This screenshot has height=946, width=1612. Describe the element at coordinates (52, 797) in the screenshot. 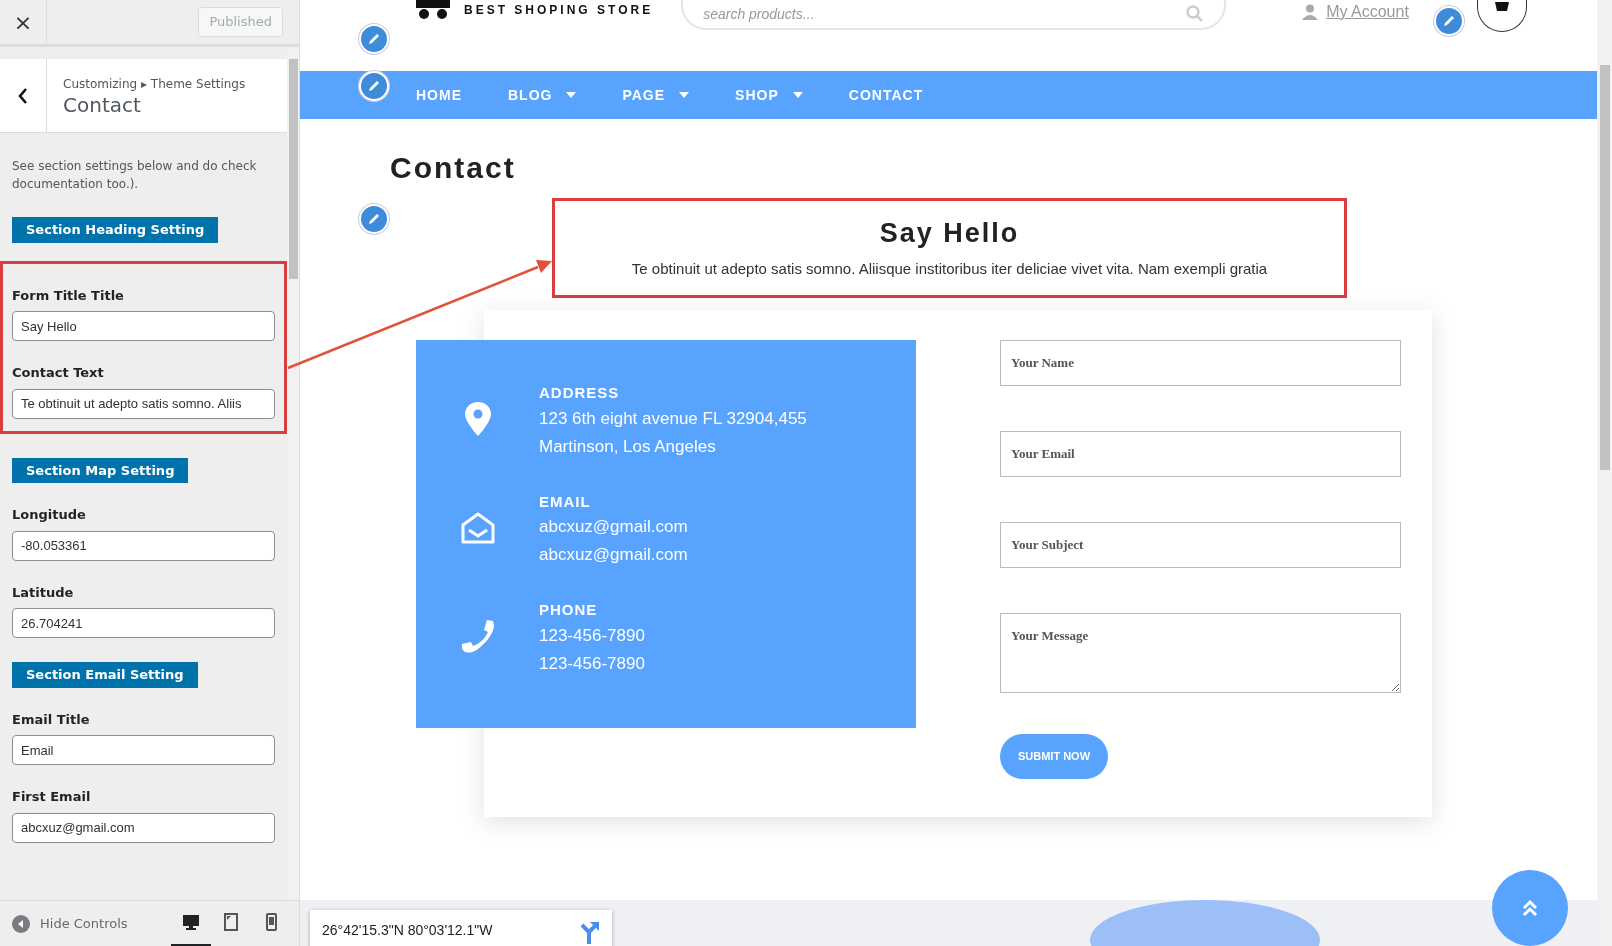

I see `field-label: First Email` at that location.